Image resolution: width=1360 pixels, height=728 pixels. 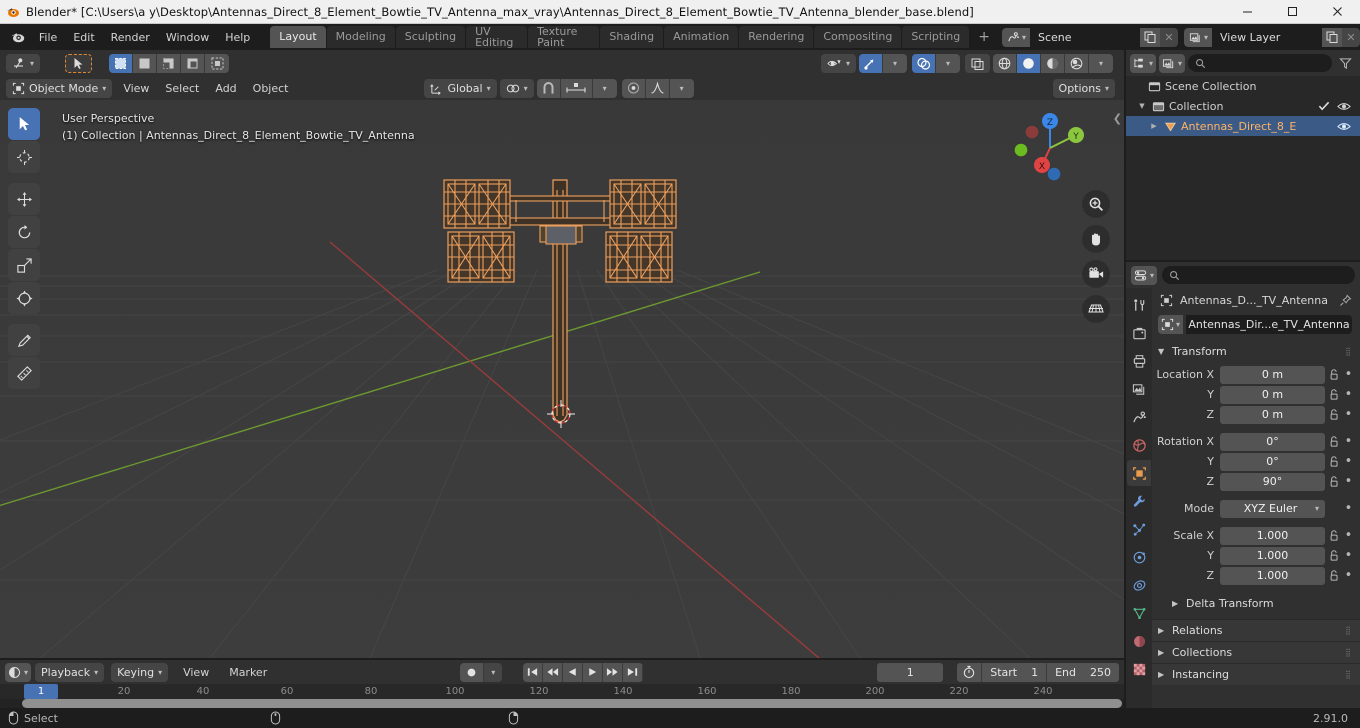 What do you see at coordinates (858, 37) in the screenshot?
I see `tab-compositing: Compositing` at bounding box center [858, 37].